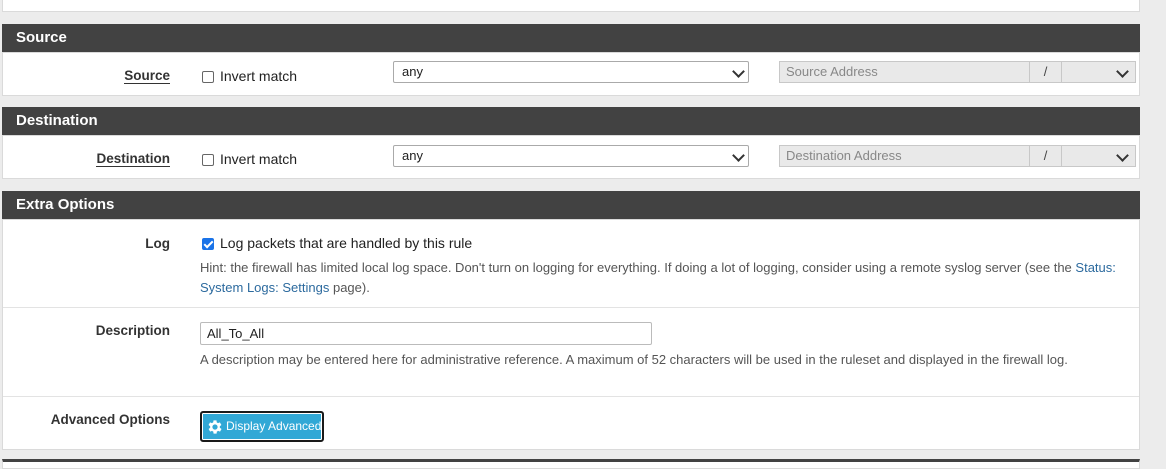 The image size is (1166, 469). Describe the element at coordinates (274, 426) in the screenshot. I see `display-advanced-label: Display Advanced` at that location.